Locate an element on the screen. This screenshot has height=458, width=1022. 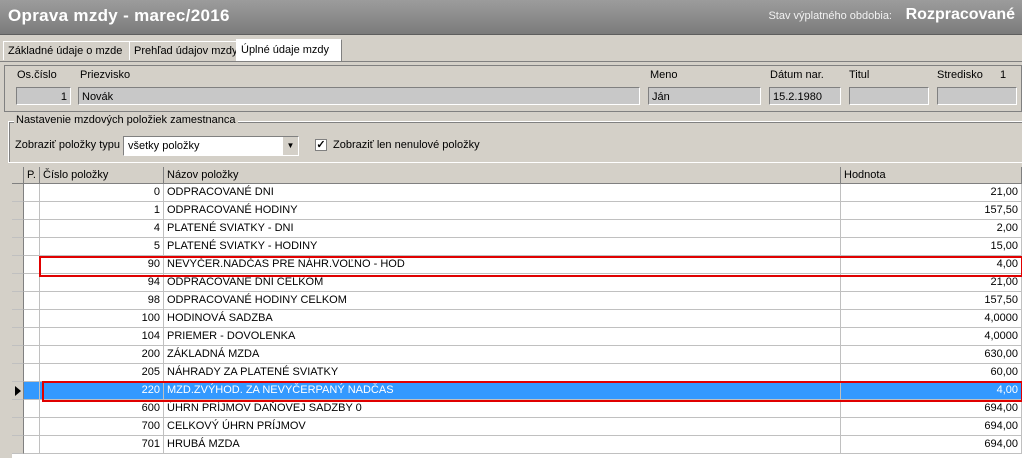
cell-nazov: ODPRACOVANÉ HODINY is located at coordinates (502, 211).